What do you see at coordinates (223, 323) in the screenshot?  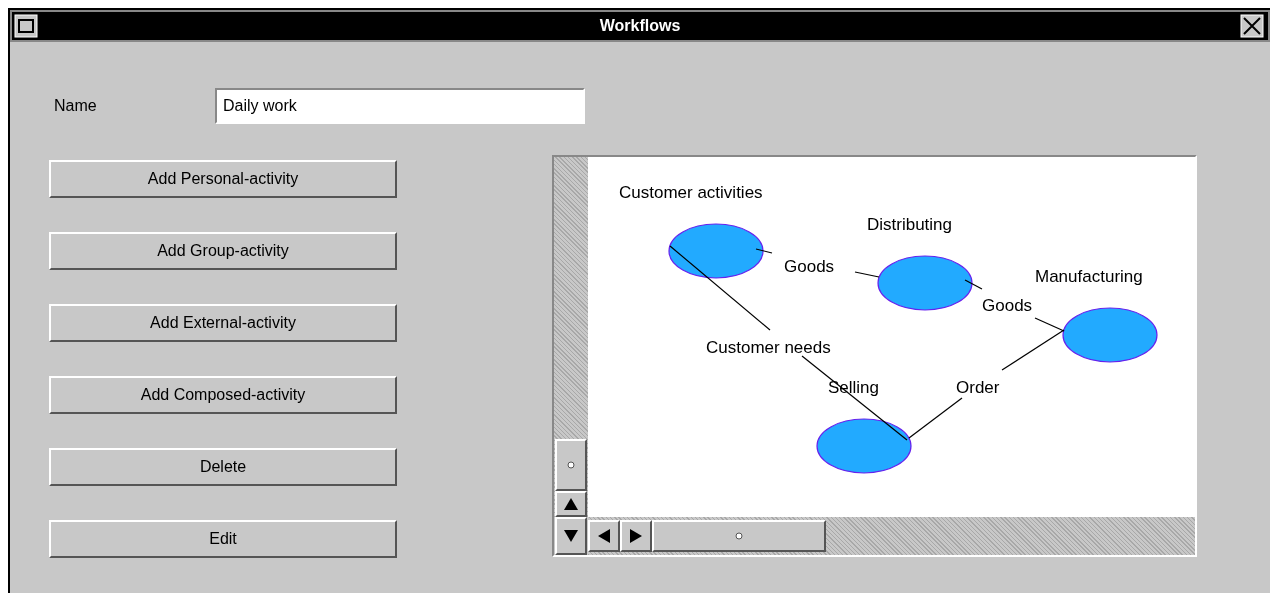 I see `action-button: Add External-activity` at bounding box center [223, 323].